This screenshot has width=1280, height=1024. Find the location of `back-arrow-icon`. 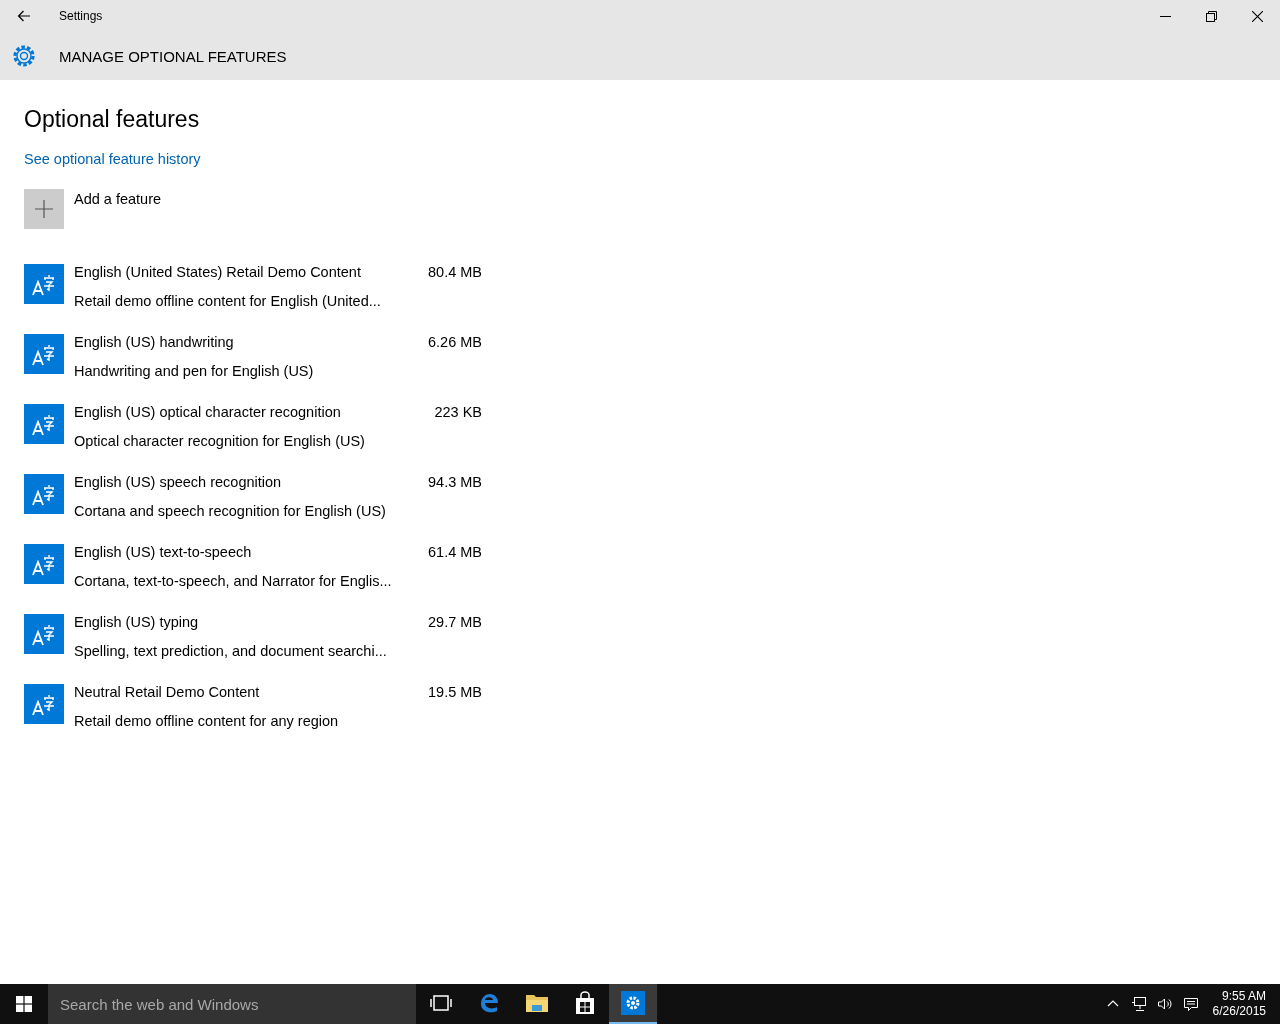

back-arrow-icon is located at coordinates (24, 16).